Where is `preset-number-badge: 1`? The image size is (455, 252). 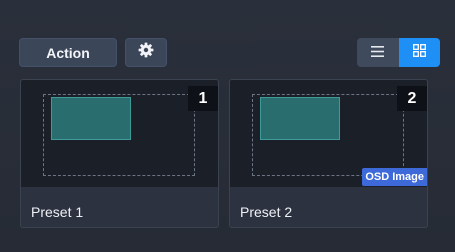 preset-number-badge: 1 is located at coordinates (203, 98).